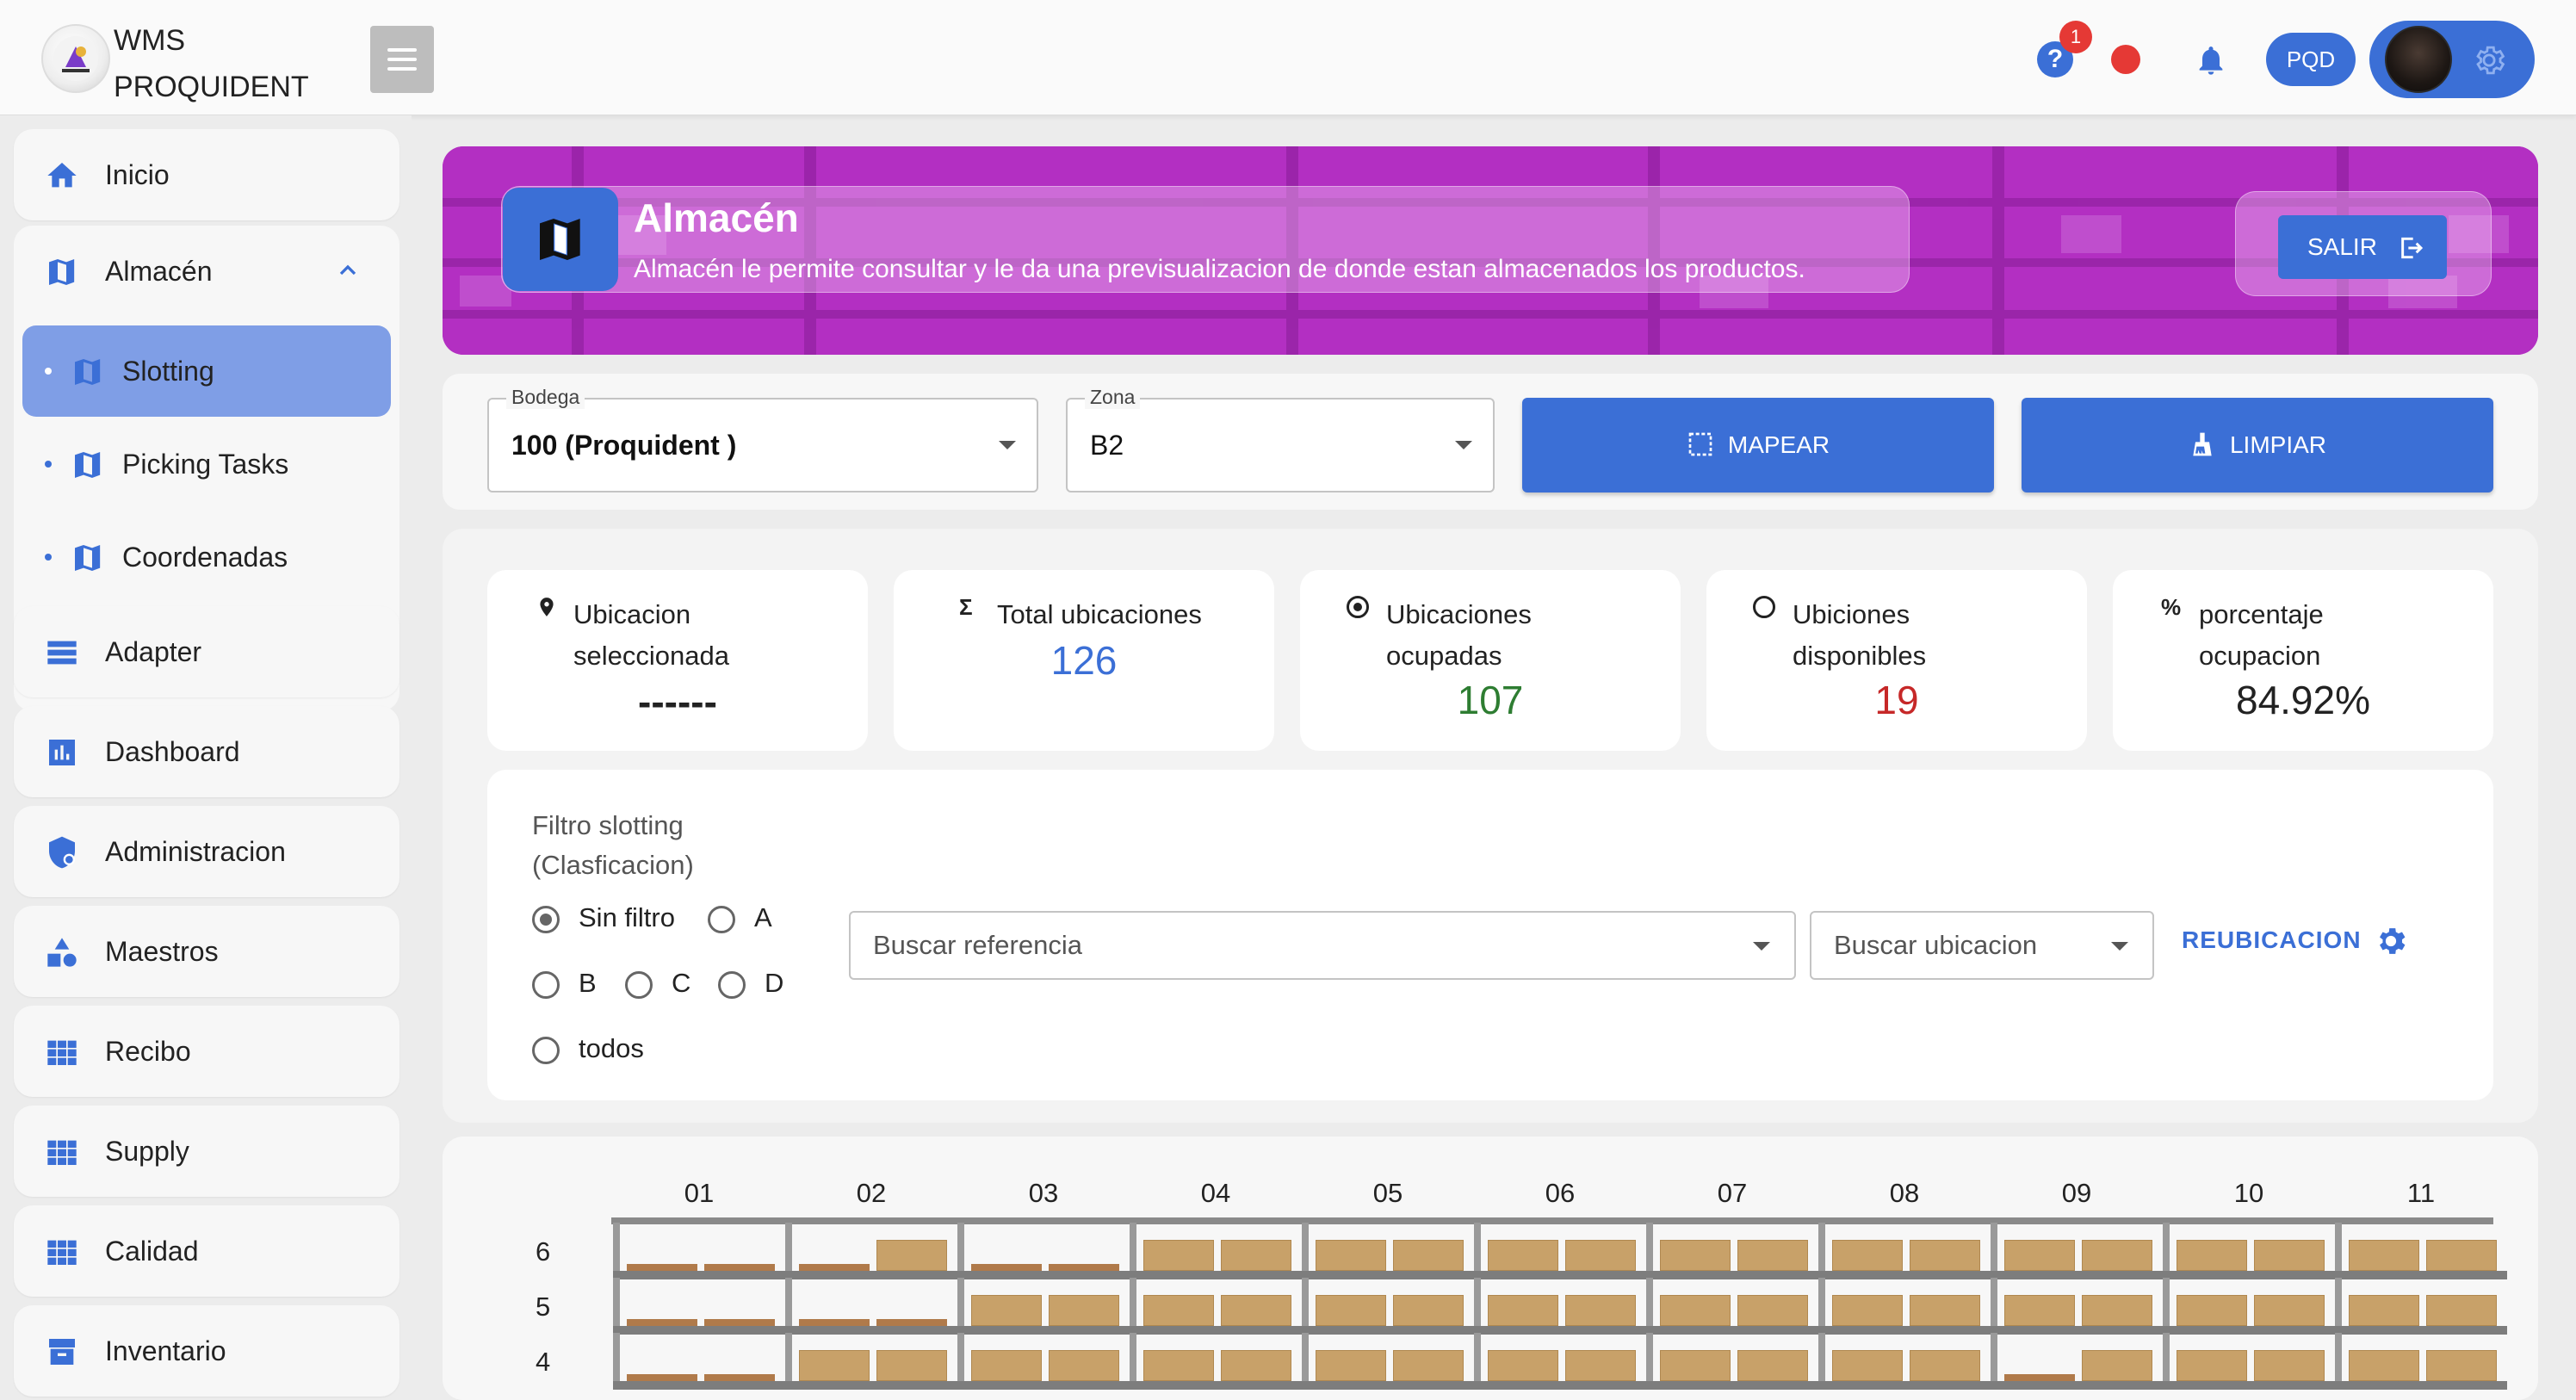 This screenshot has width=2576, height=1400. What do you see at coordinates (613, 845) in the screenshot?
I see `slotting-filter-title: Filtro slotting (Clasficacion)` at bounding box center [613, 845].